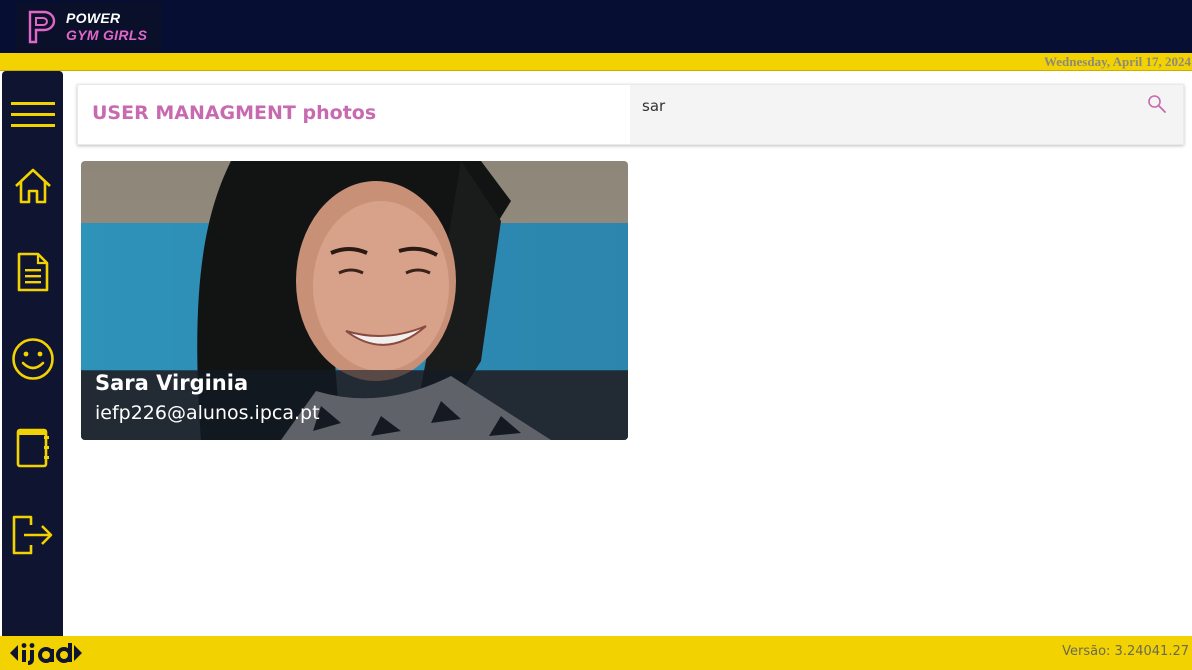 The width and height of the screenshot is (1192, 670). What do you see at coordinates (1117, 61) in the screenshot?
I see `current-date: Wednesday, April 17, 2024` at bounding box center [1117, 61].